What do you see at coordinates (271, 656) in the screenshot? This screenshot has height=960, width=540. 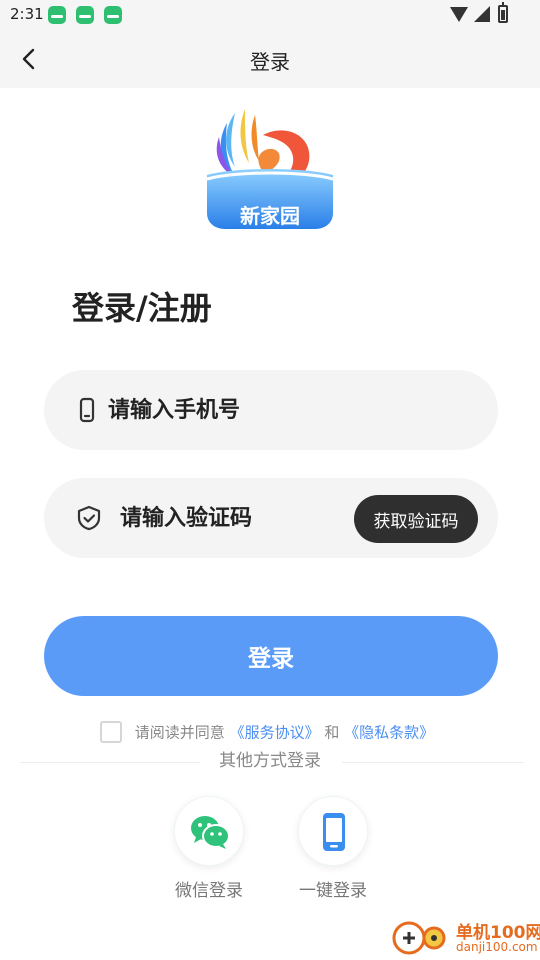 I see `login-button: 登录` at bounding box center [271, 656].